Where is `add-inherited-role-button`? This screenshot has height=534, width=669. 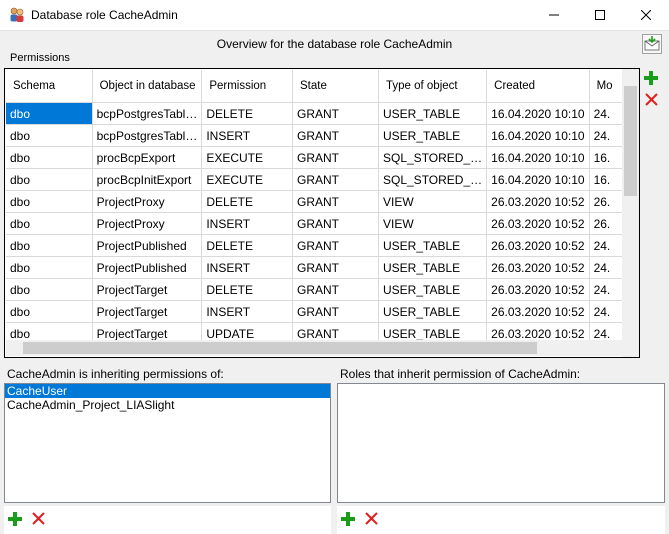
add-inherited-role-button is located at coordinates (15, 519).